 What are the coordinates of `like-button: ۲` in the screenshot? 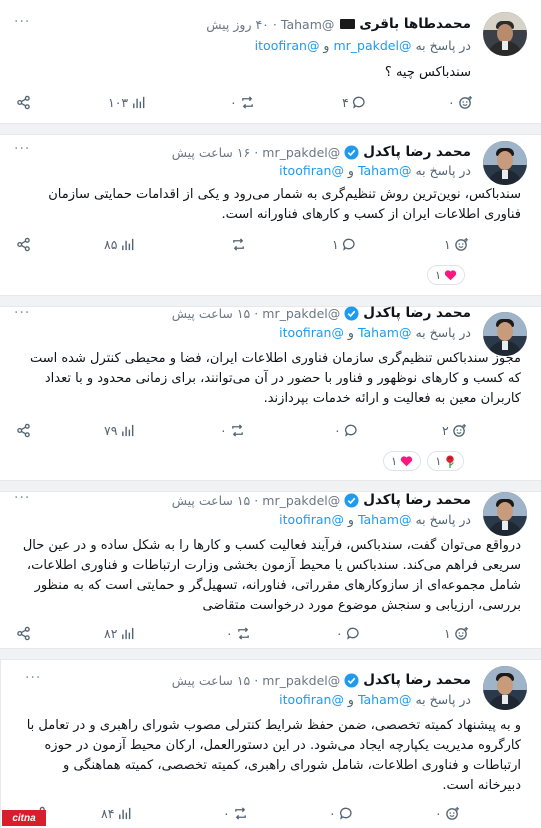 It's located at (454, 430).